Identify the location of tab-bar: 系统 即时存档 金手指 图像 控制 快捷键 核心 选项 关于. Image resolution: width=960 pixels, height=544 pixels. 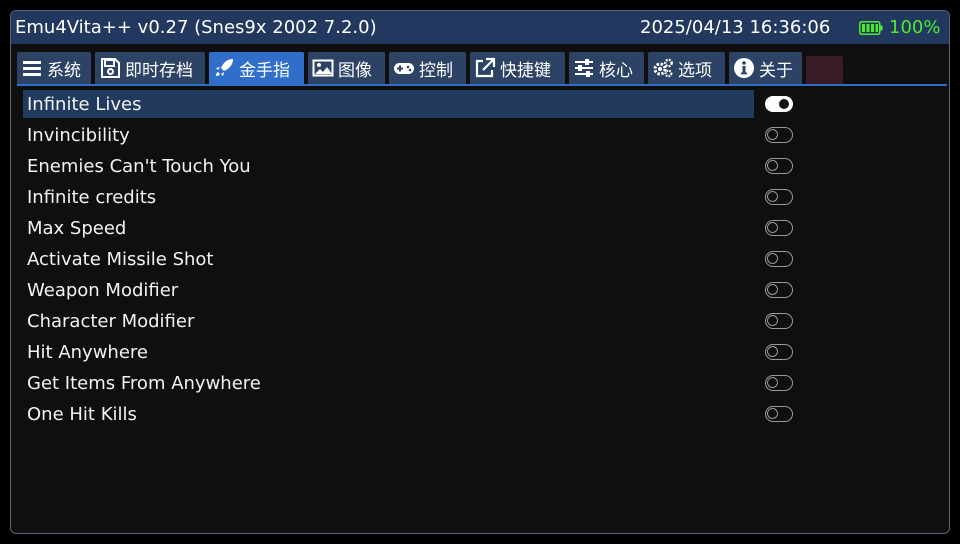
(482, 68).